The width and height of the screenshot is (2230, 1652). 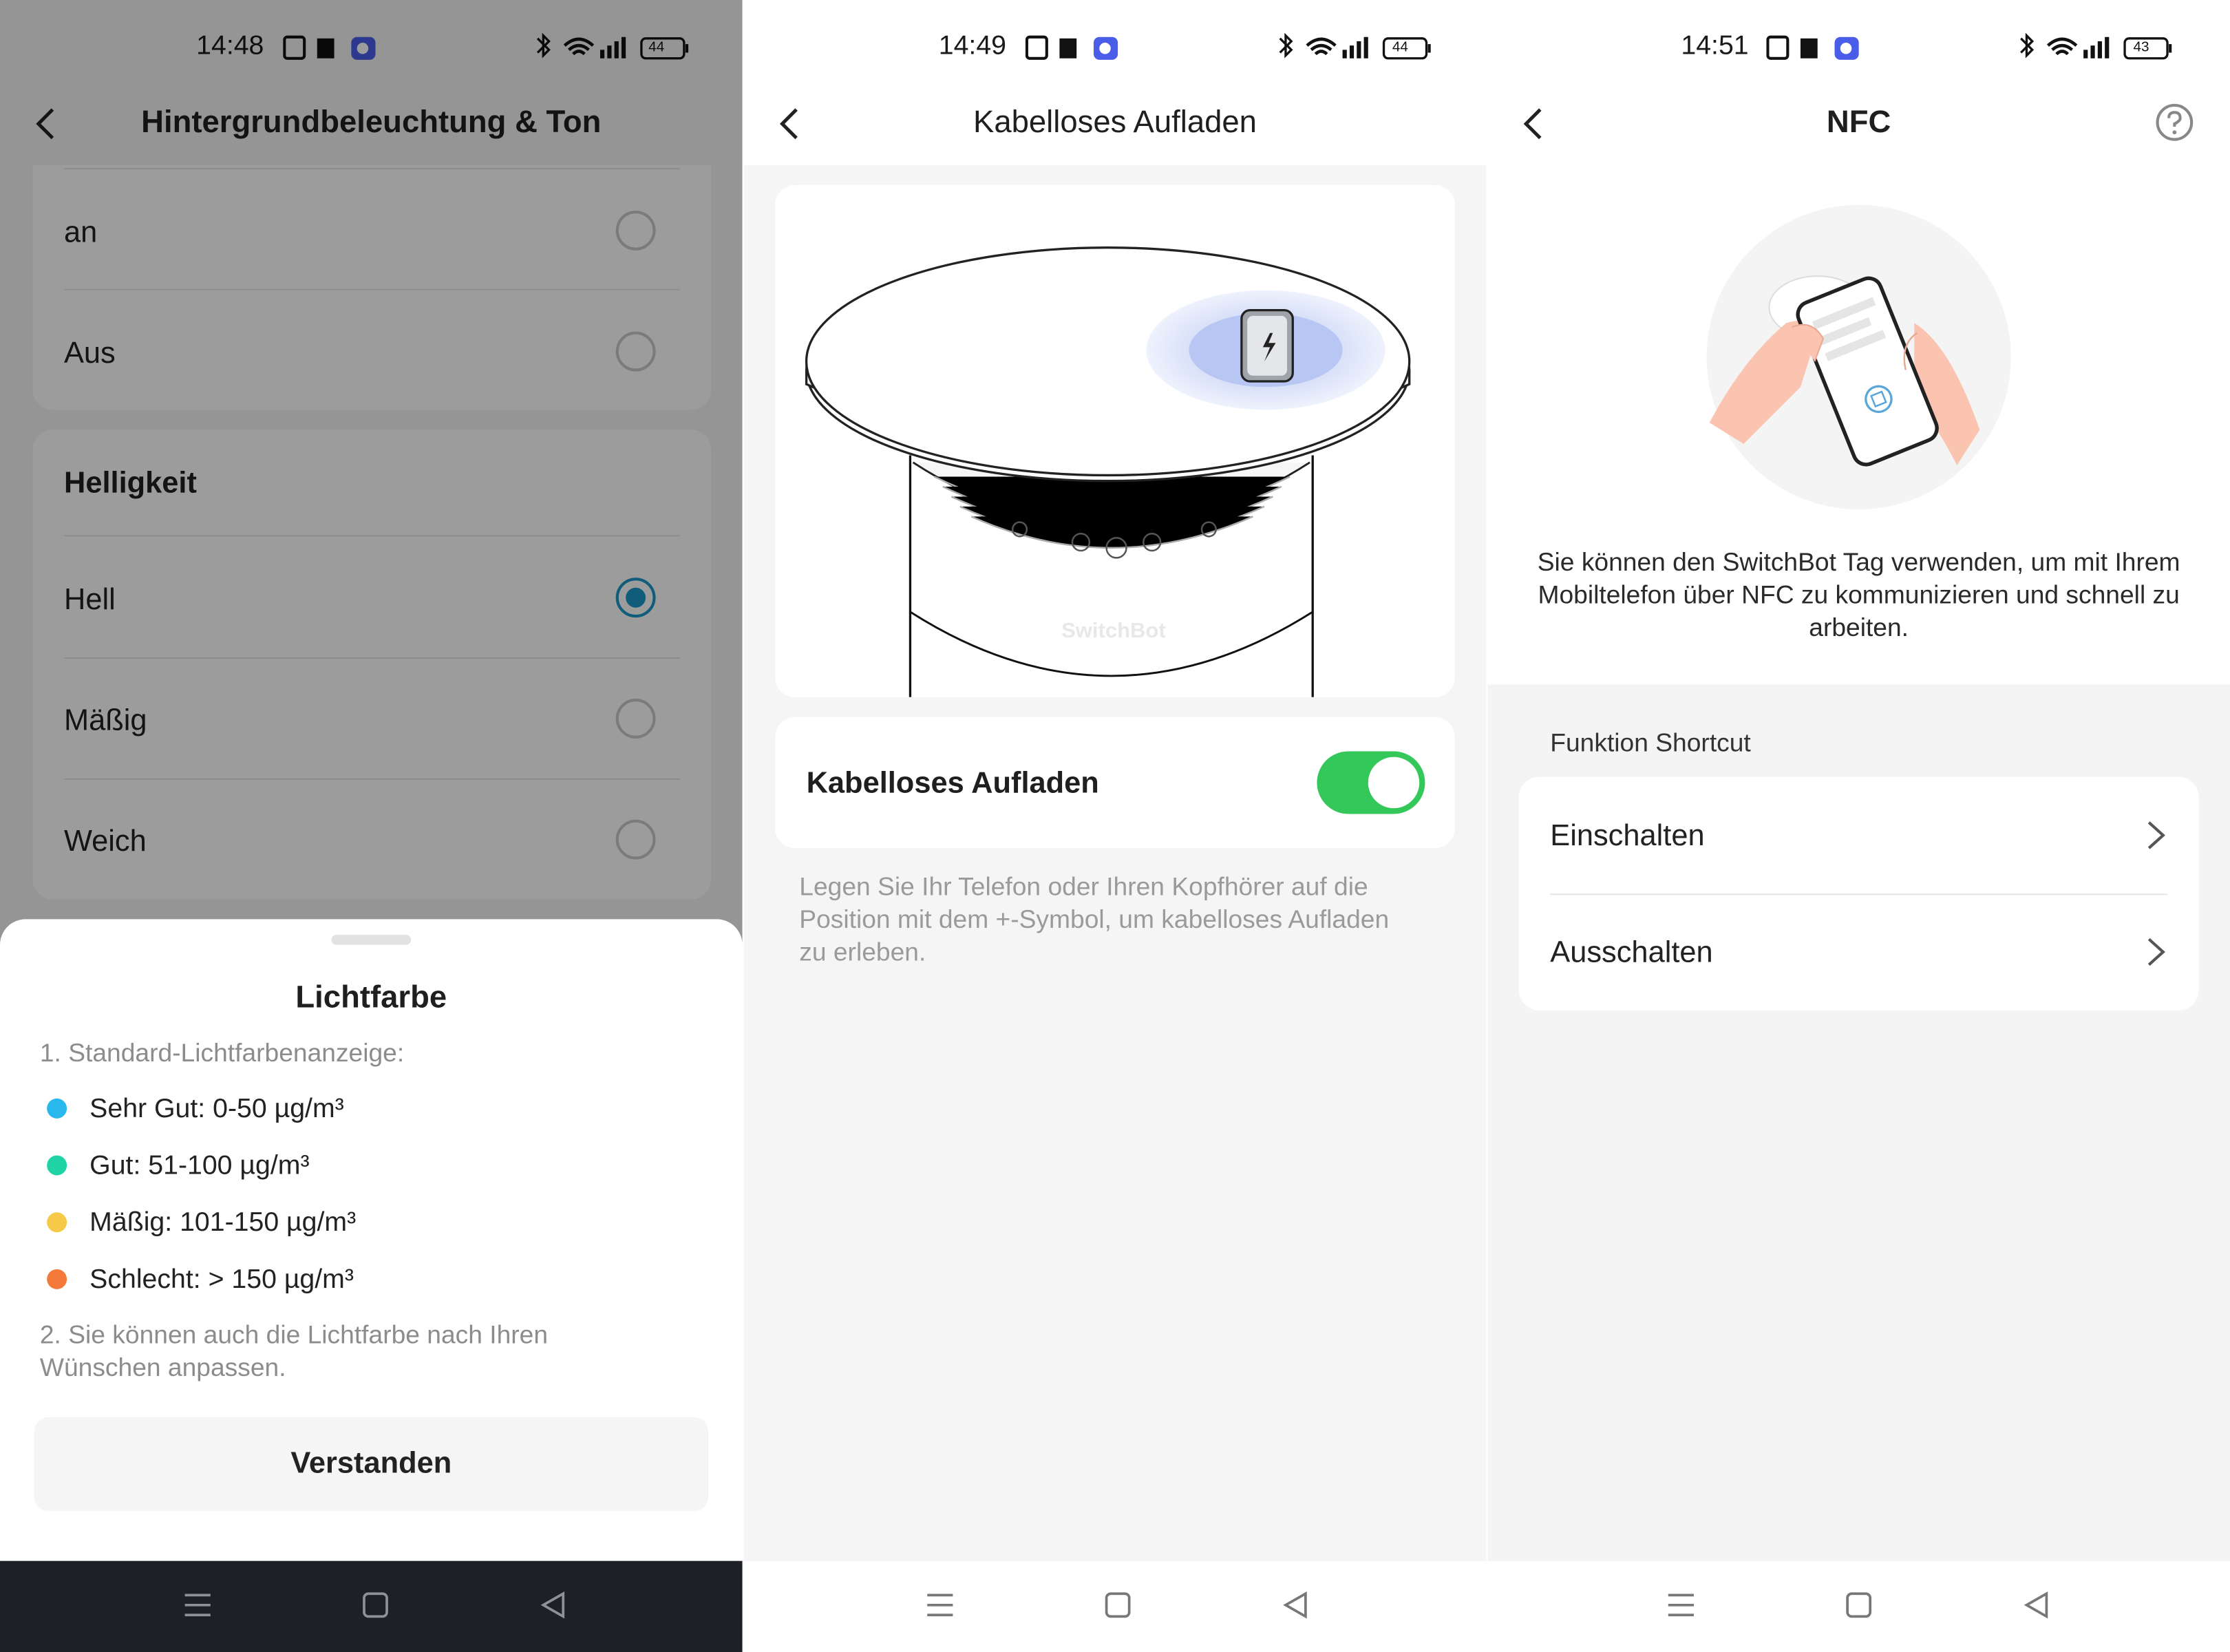 What do you see at coordinates (199, 1166) in the screenshot?
I see `legend-item: Gut: 51-100 µg/m³` at bounding box center [199, 1166].